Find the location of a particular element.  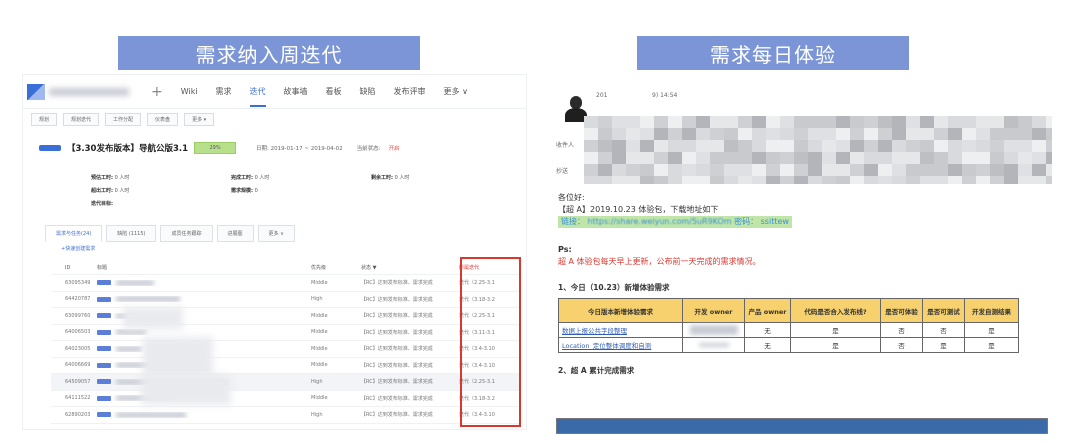

row-id: 64023005 is located at coordinates (74, 349).